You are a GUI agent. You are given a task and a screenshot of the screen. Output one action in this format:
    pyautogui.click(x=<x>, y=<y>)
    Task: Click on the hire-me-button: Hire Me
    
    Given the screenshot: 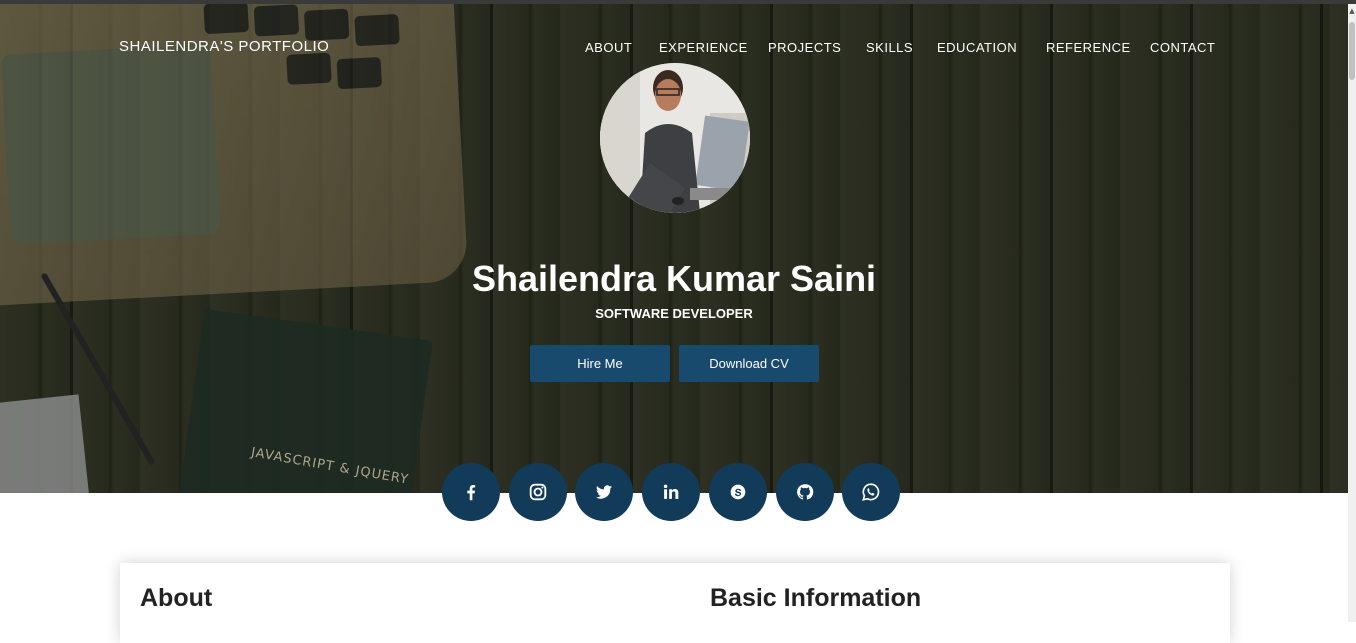 What is the action you would take?
    pyautogui.click(x=600, y=363)
    